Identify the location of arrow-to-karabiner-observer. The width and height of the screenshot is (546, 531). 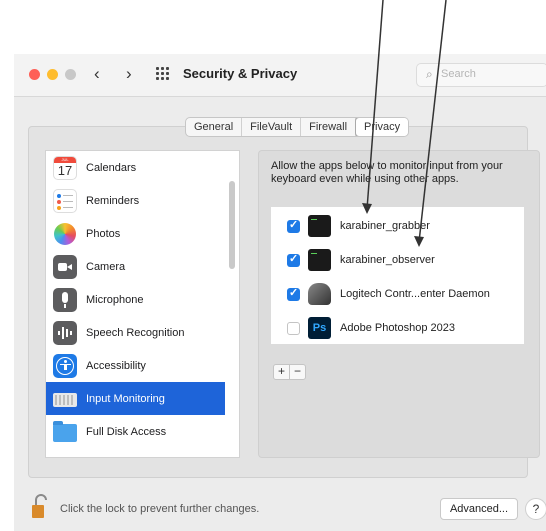
(432, 121).